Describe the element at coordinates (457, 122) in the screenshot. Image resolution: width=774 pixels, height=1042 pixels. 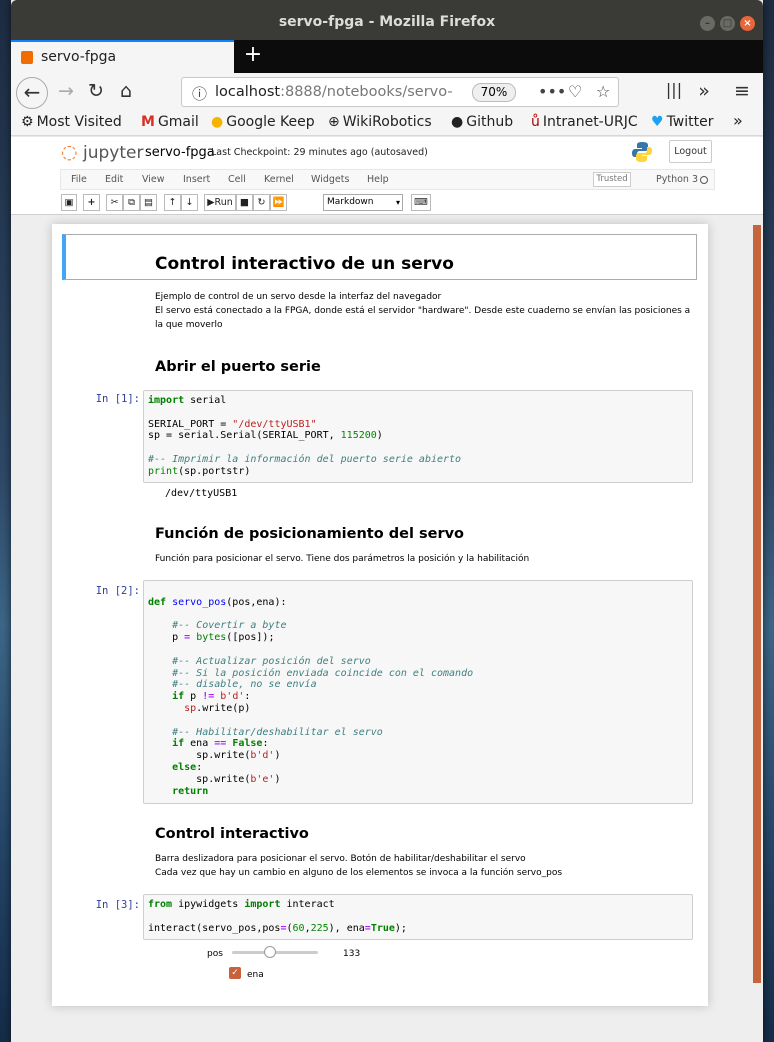
I see `github-icon: ●` at that location.